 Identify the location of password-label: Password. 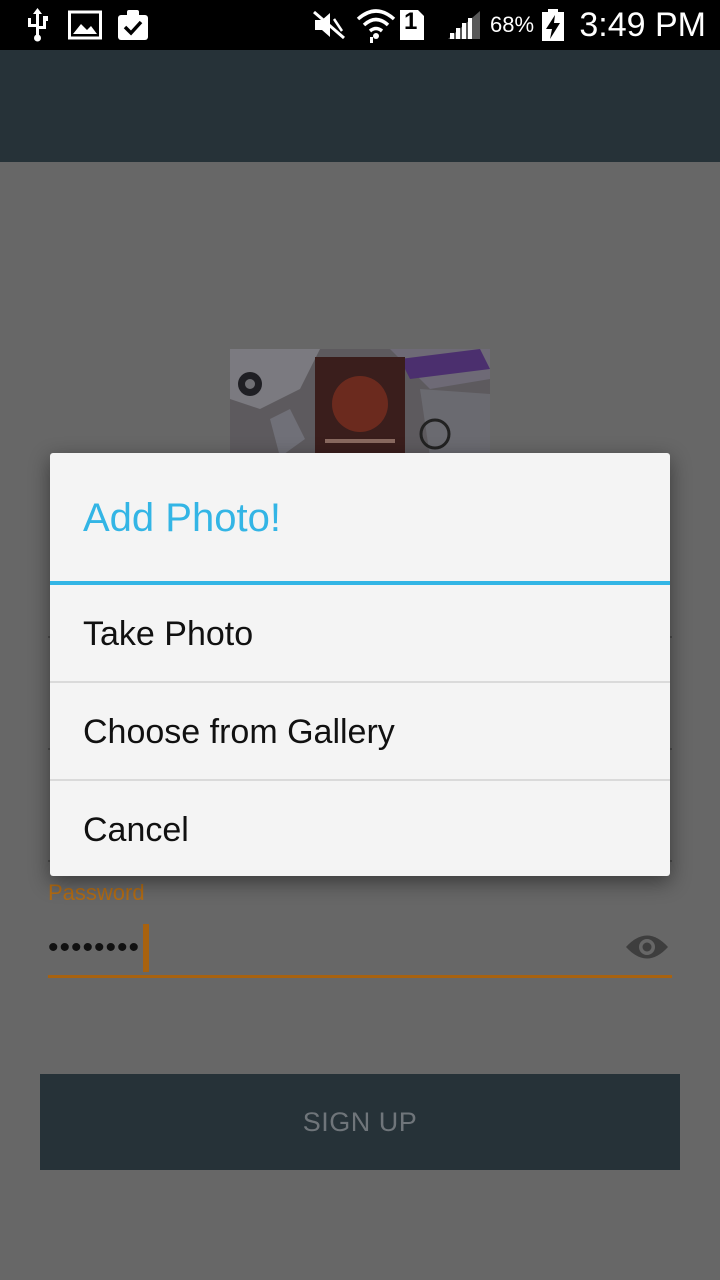
(96, 892).